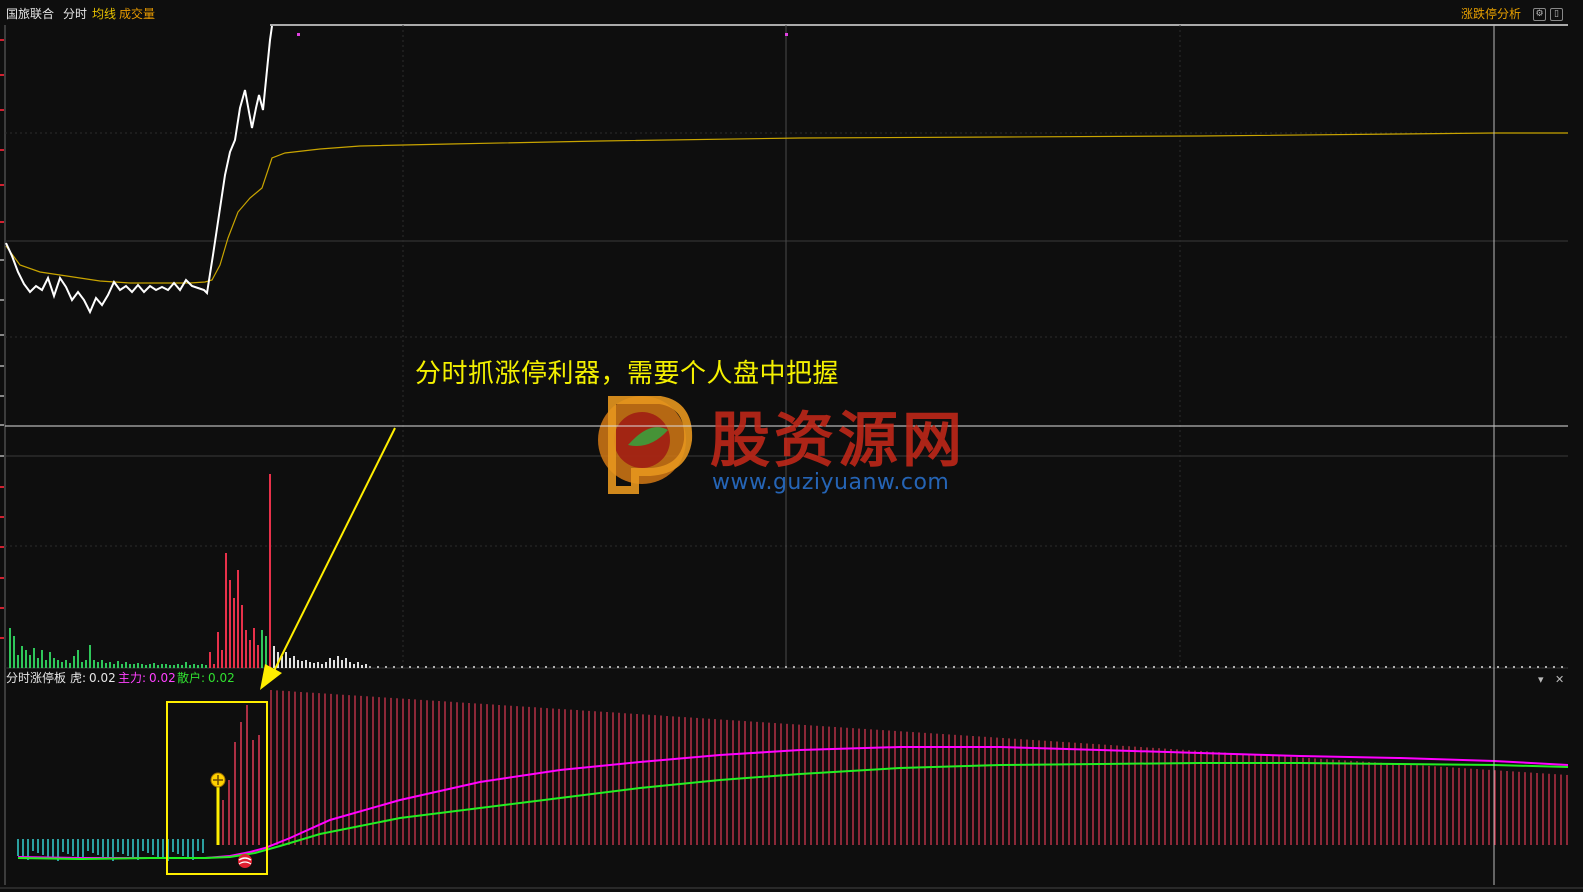  I want to click on red-ball-icon, so click(245, 861).